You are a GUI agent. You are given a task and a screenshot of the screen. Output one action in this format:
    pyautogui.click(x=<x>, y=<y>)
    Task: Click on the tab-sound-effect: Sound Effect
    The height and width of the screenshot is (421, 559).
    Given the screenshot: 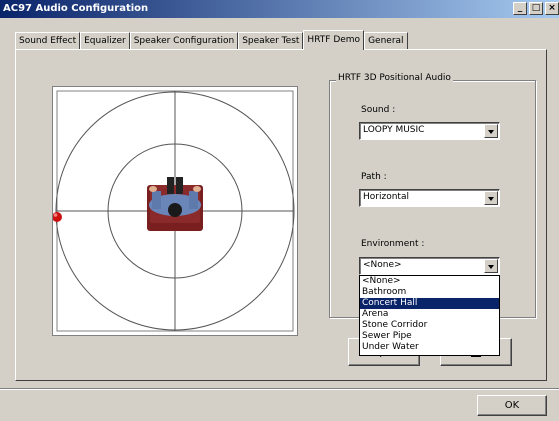 What is the action you would take?
    pyautogui.click(x=48, y=41)
    